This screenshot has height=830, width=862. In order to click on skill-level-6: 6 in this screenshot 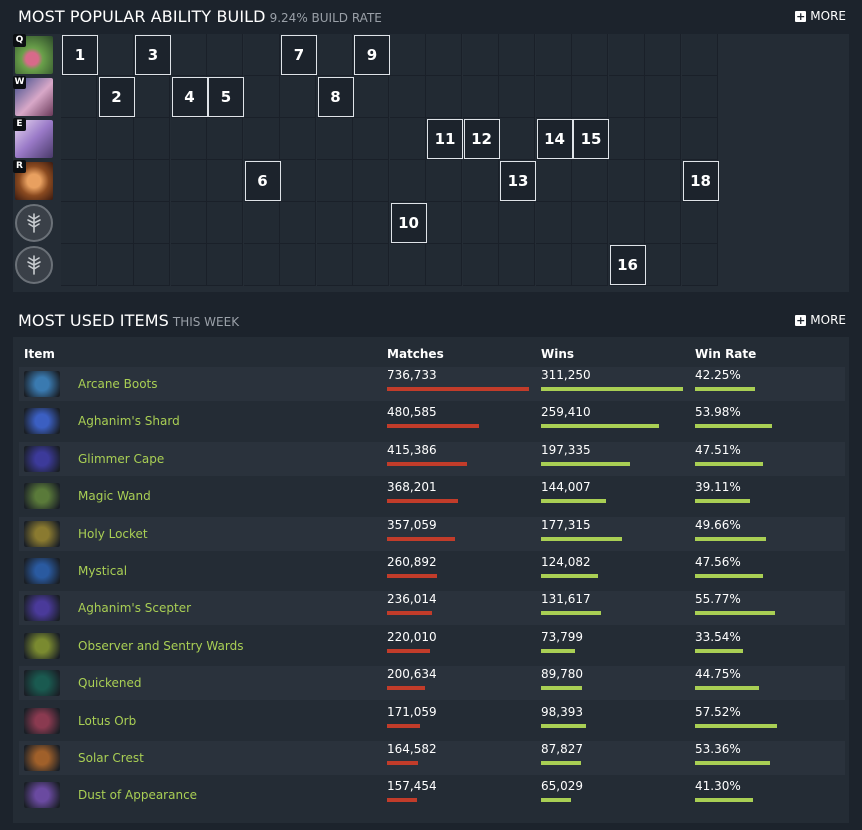, I will do `click(262, 181)`.